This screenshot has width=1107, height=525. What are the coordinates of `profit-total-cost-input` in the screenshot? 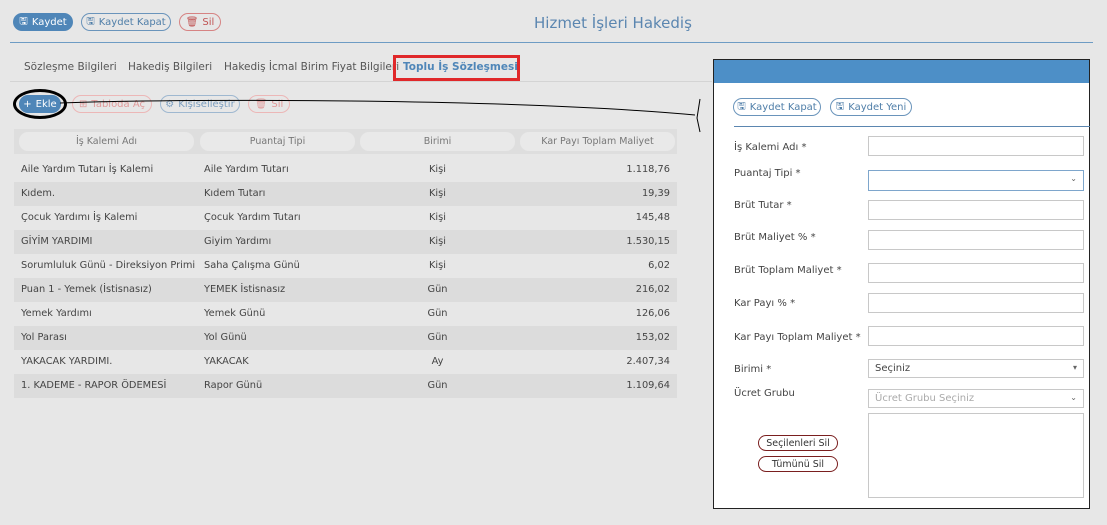 It's located at (976, 336).